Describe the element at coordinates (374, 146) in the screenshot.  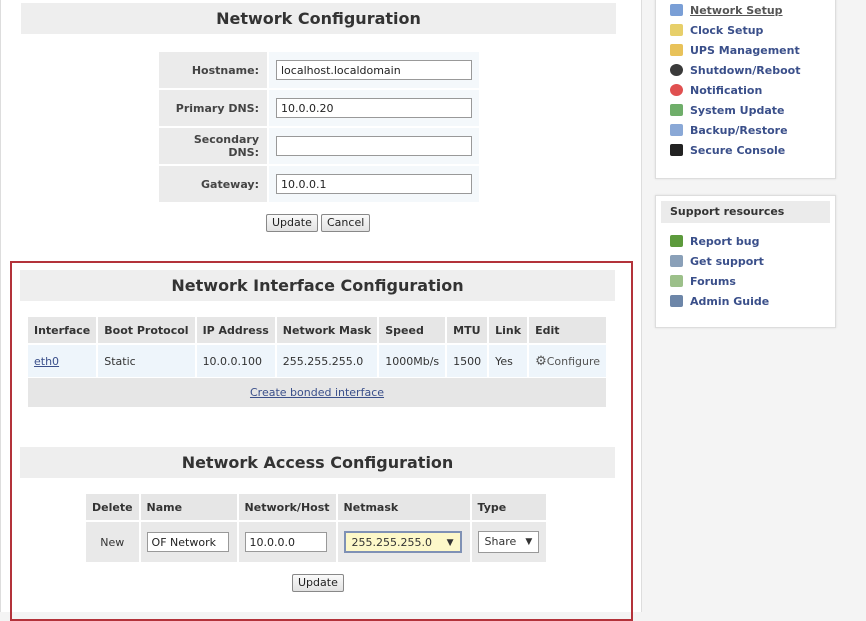
I see `secondary-dns-input` at that location.